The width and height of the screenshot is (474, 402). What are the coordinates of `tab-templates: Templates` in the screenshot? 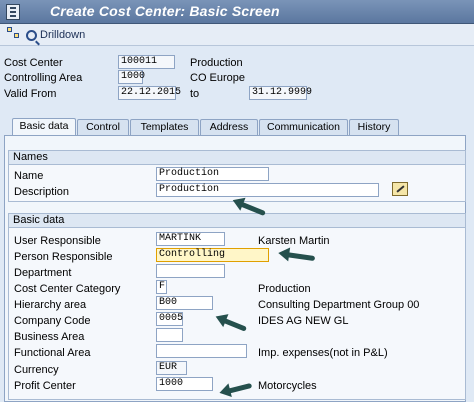 It's located at (164, 127).